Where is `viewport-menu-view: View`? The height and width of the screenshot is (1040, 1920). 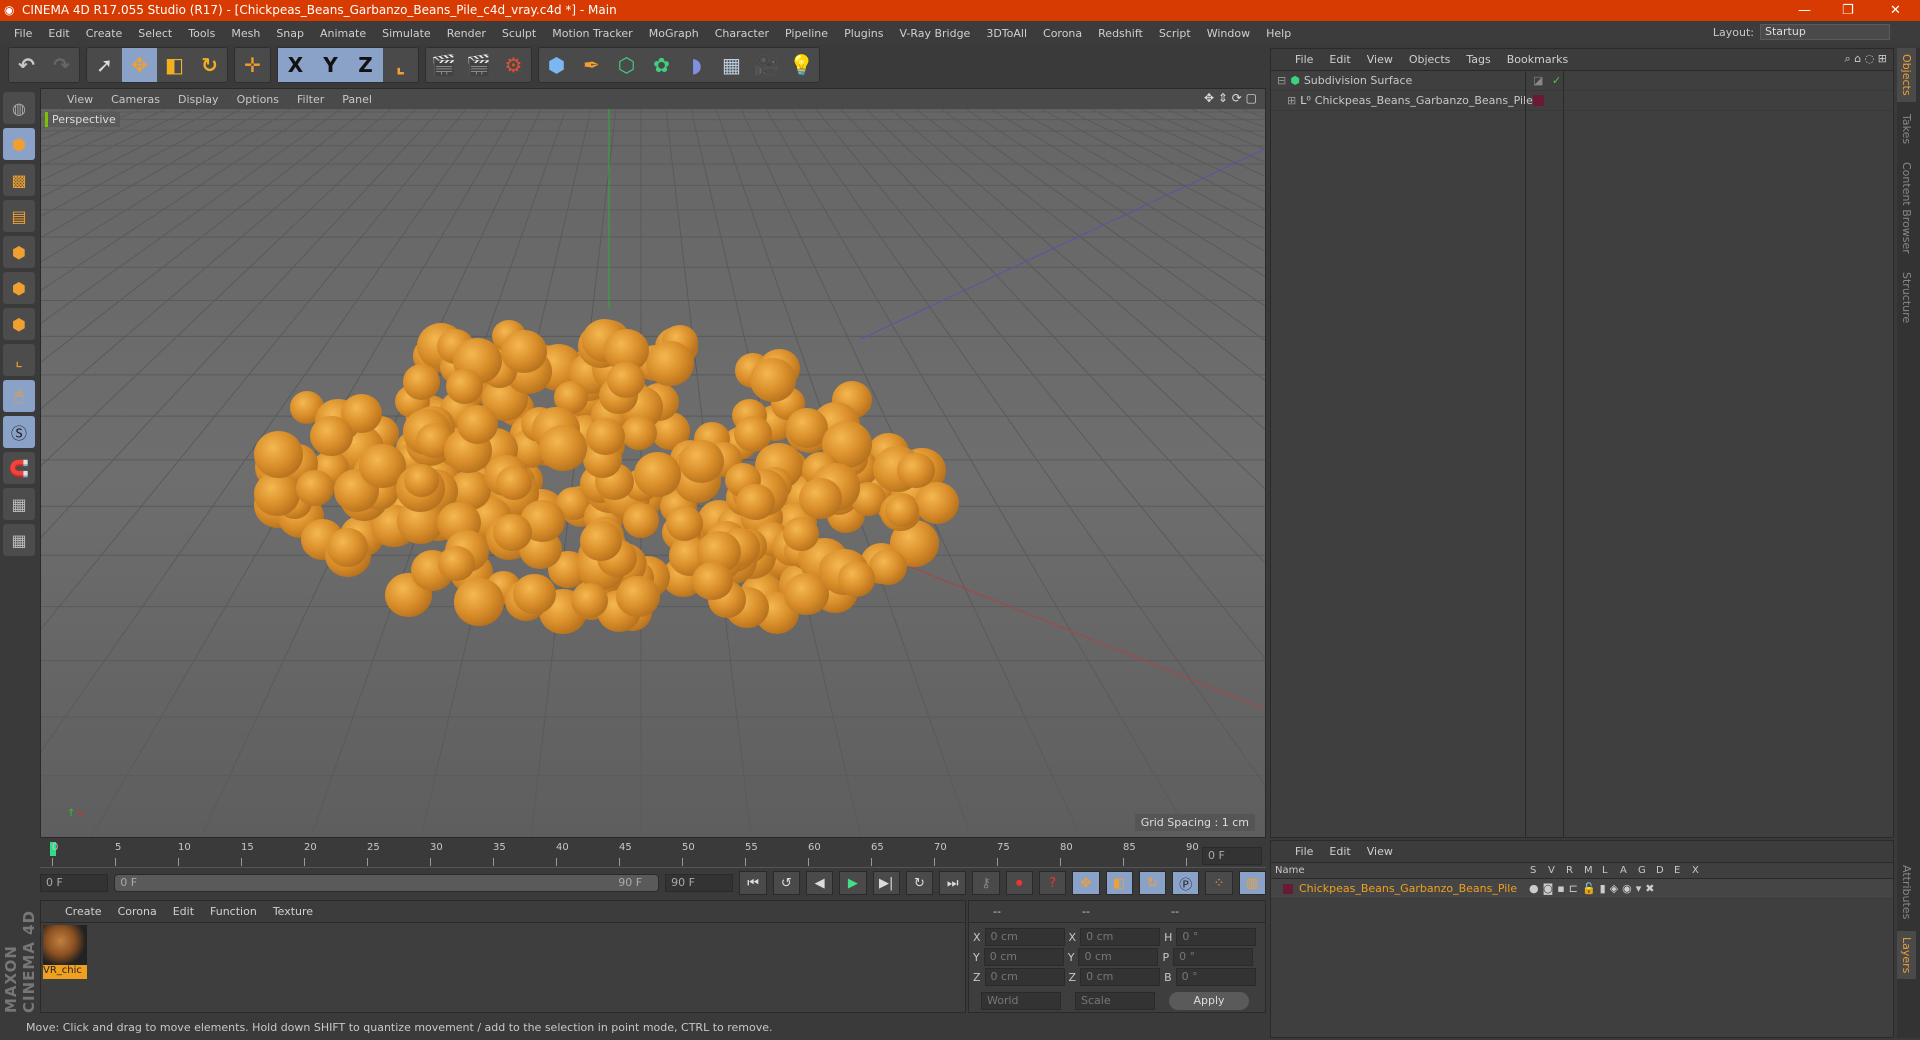
viewport-menu-view: View is located at coordinates (80, 99).